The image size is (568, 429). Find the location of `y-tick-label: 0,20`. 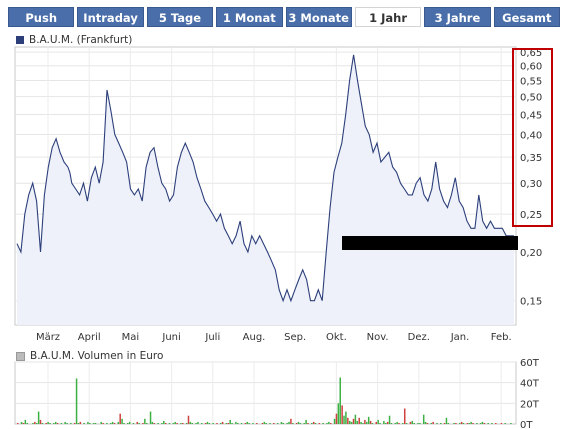

y-tick-label: 0,20 is located at coordinates (531, 253).